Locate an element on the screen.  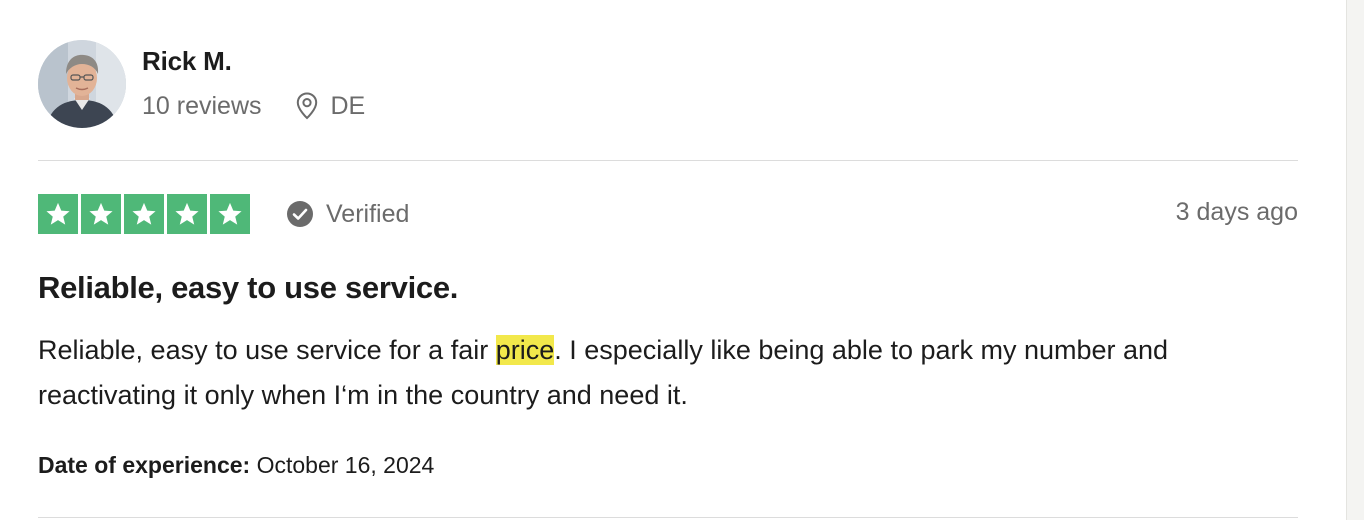
avatar is located at coordinates (82, 84).